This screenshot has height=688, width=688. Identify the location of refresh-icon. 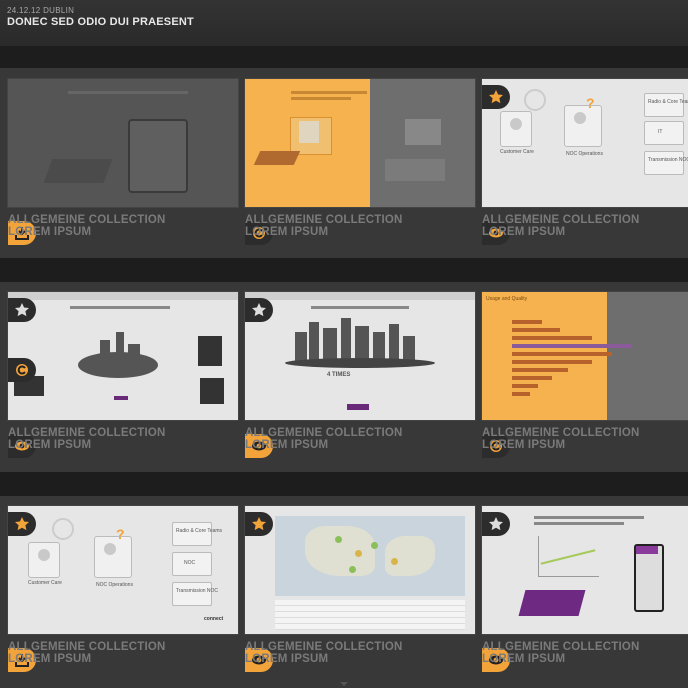
(22, 370).